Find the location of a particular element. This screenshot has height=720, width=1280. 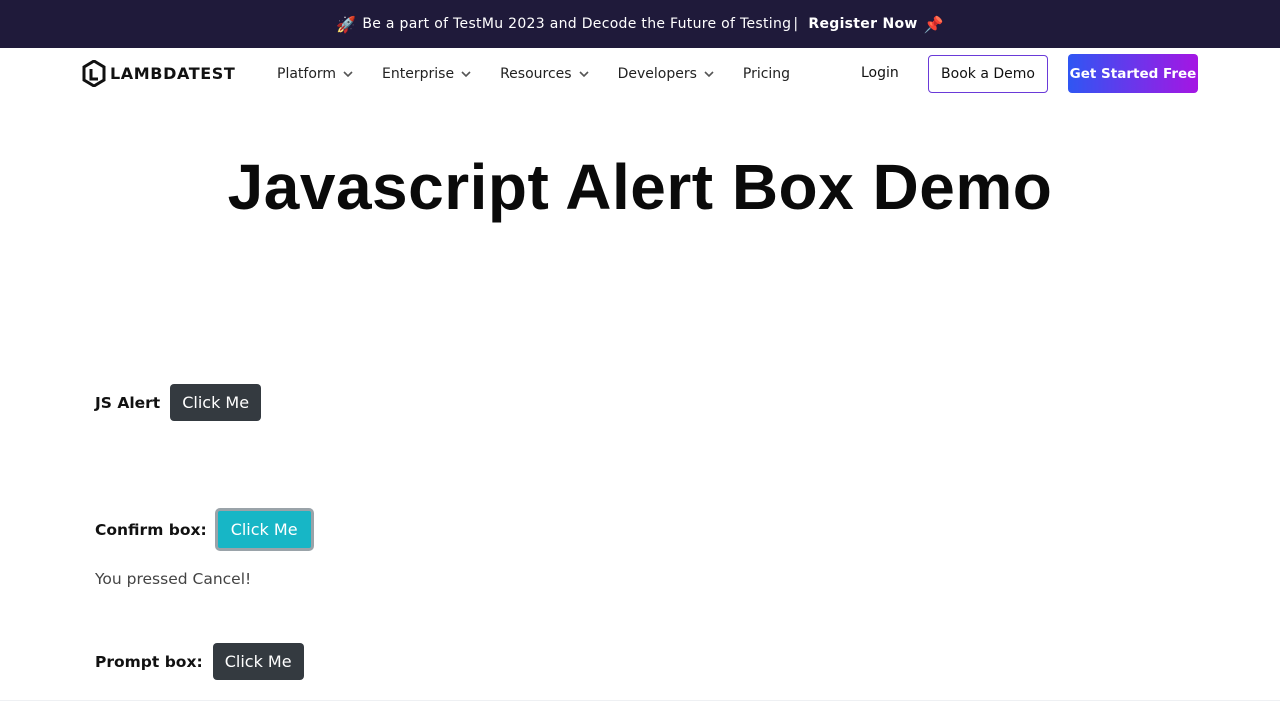

book-demo-button: Book a Demo is located at coordinates (988, 74).